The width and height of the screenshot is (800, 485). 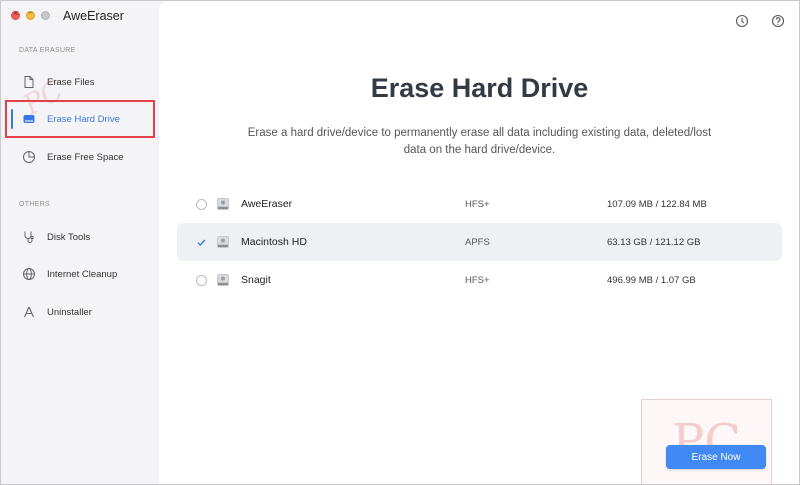 I want to click on close-window-button, so click(x=15, y=14).